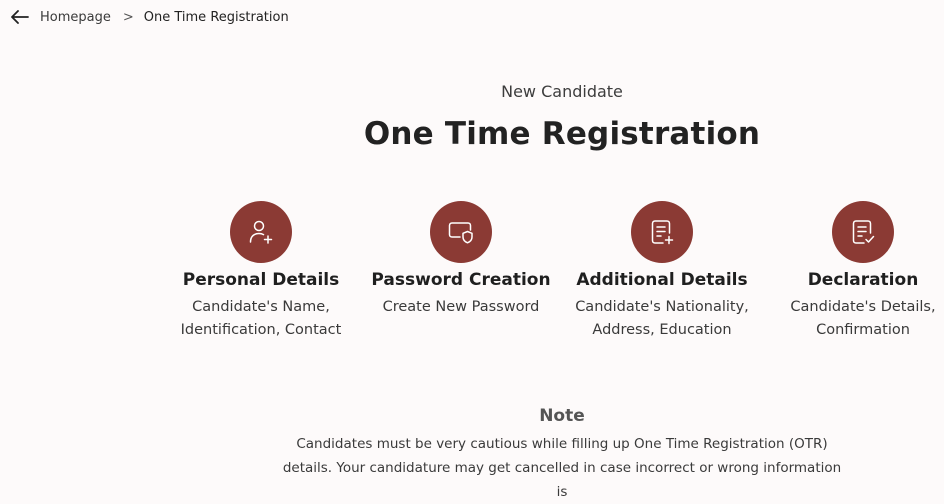  I want to click on note-title: Note, so click(562, 416).